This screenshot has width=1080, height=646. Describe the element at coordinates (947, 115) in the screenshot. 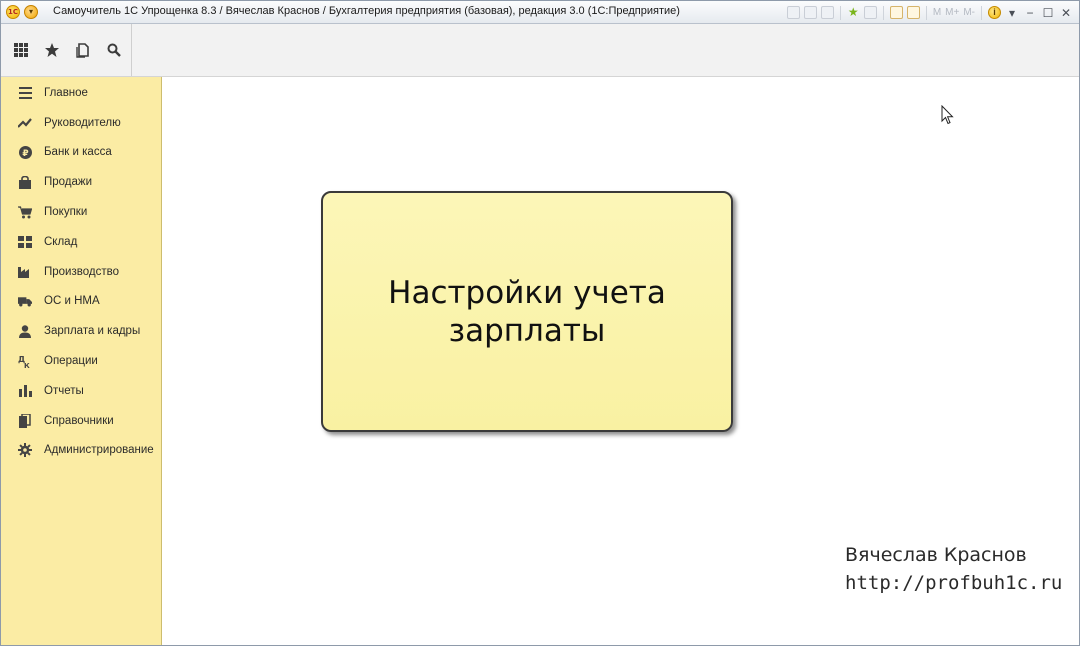

I see `mouse-cursor-icon` at that location.